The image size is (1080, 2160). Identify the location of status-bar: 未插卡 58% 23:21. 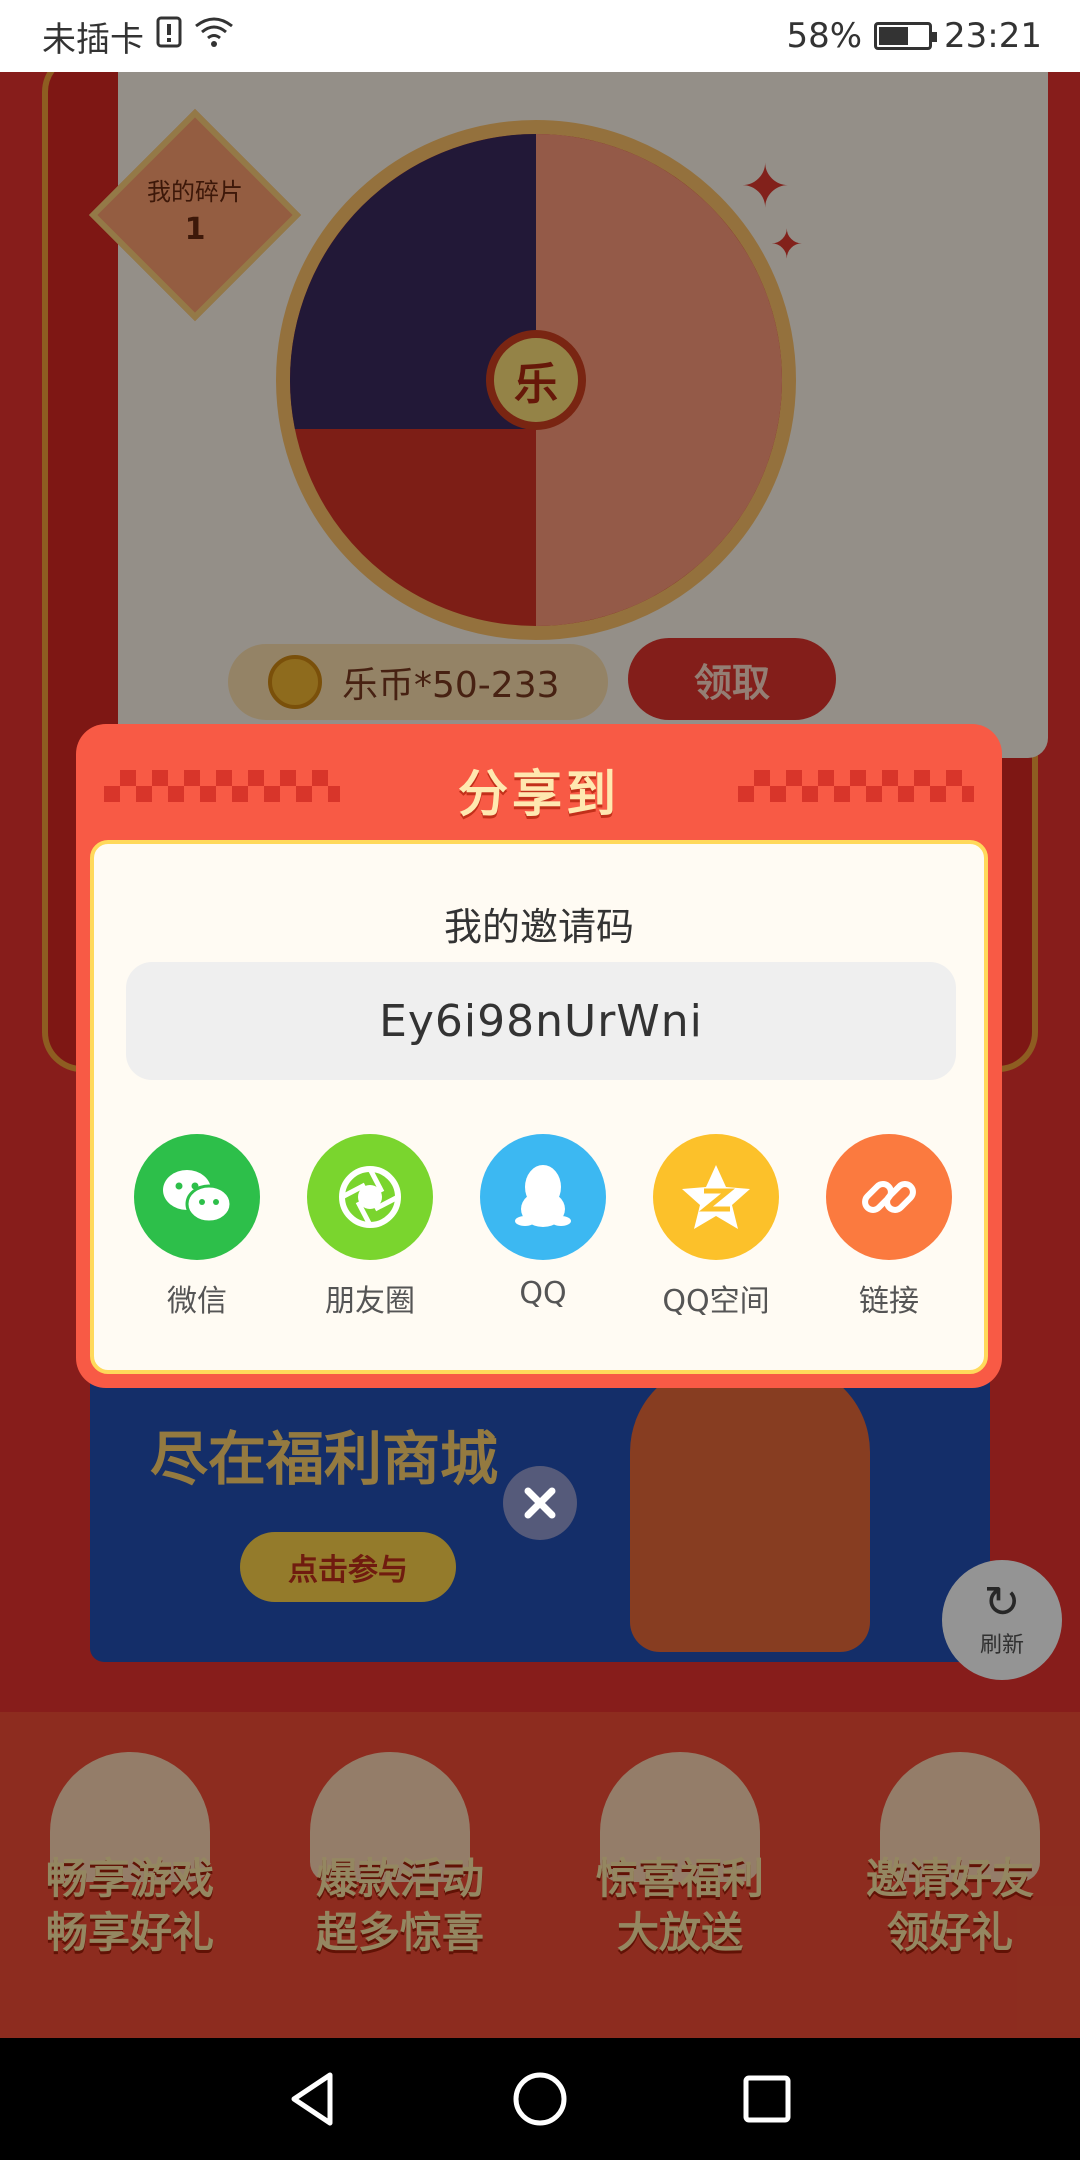
(540, 36).